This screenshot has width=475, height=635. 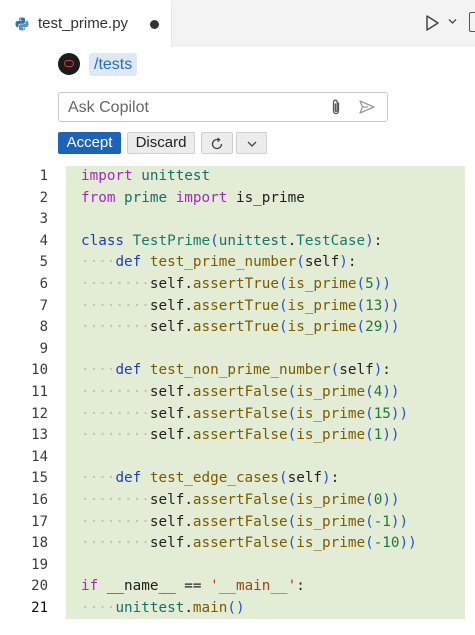 What do you see at coordinates (39, 521) in the screenshot?
I see `line-number: 17` at bounding box center [39, 521].